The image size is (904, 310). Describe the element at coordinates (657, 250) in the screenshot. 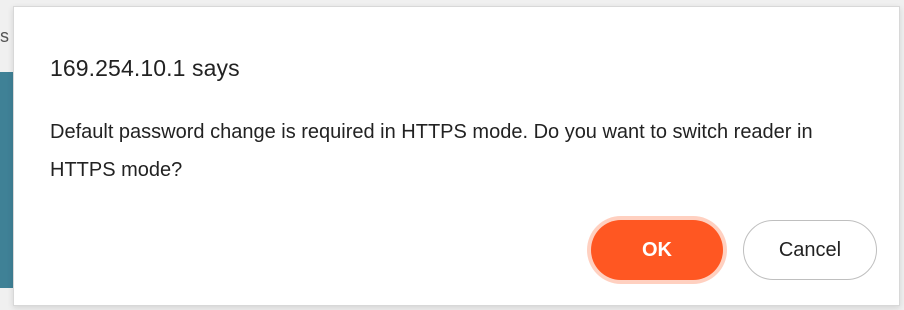

I see `ok-button: OK` at that location.